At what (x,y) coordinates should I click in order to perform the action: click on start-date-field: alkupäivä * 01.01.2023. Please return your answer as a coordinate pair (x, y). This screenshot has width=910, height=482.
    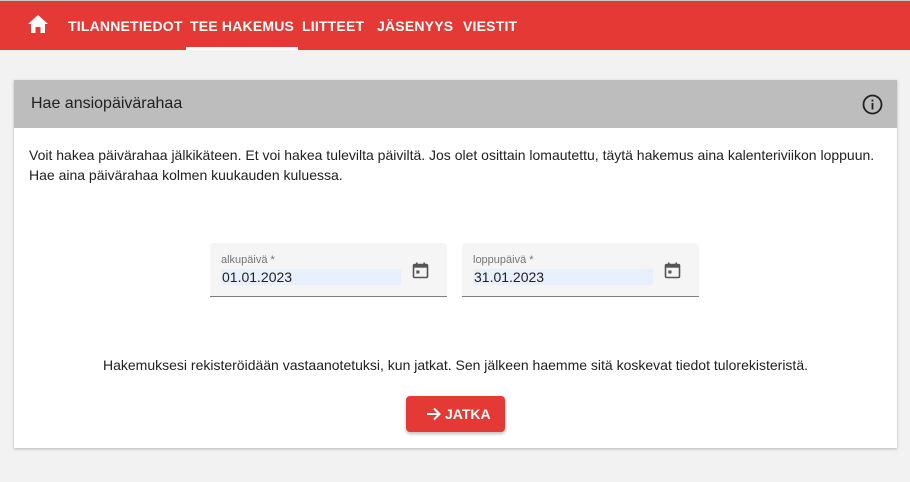
    Looking at the image, I should click on (328, 270).